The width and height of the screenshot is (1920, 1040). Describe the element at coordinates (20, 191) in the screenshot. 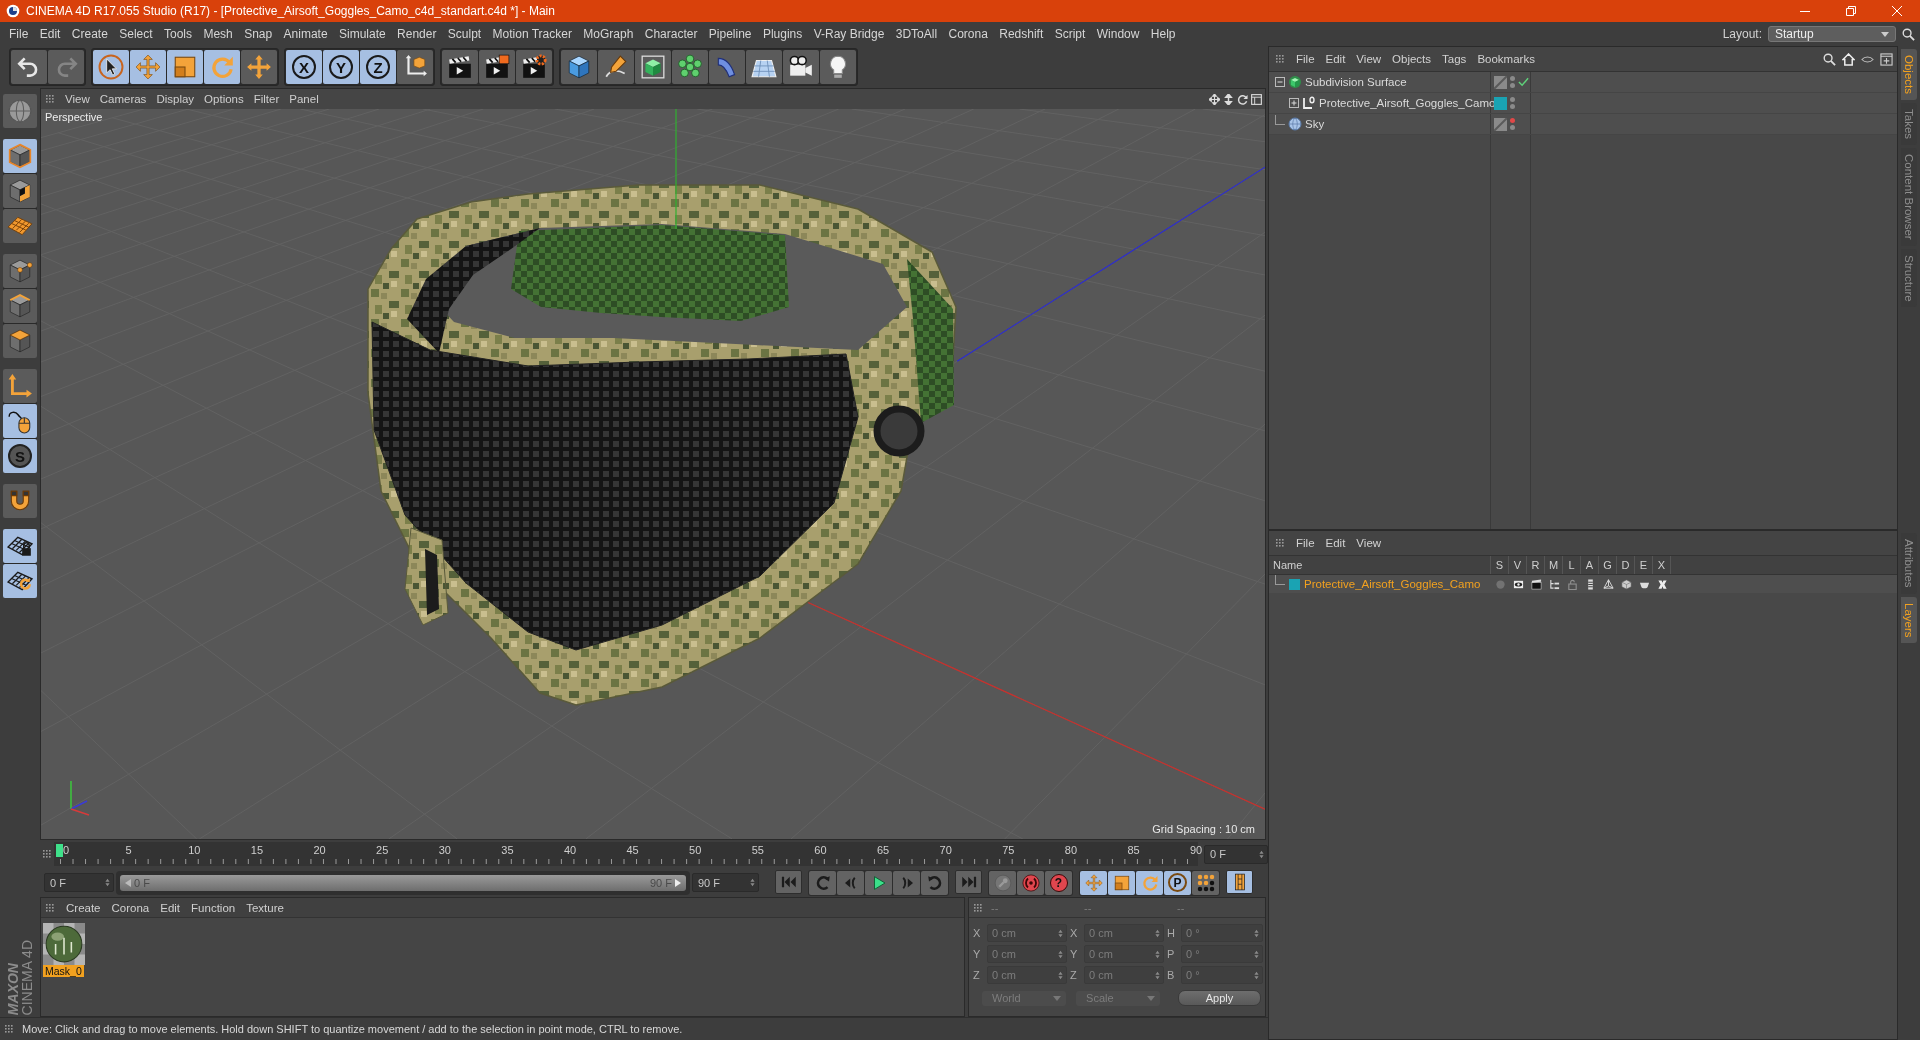

I see `texture-mode-button` at that location.